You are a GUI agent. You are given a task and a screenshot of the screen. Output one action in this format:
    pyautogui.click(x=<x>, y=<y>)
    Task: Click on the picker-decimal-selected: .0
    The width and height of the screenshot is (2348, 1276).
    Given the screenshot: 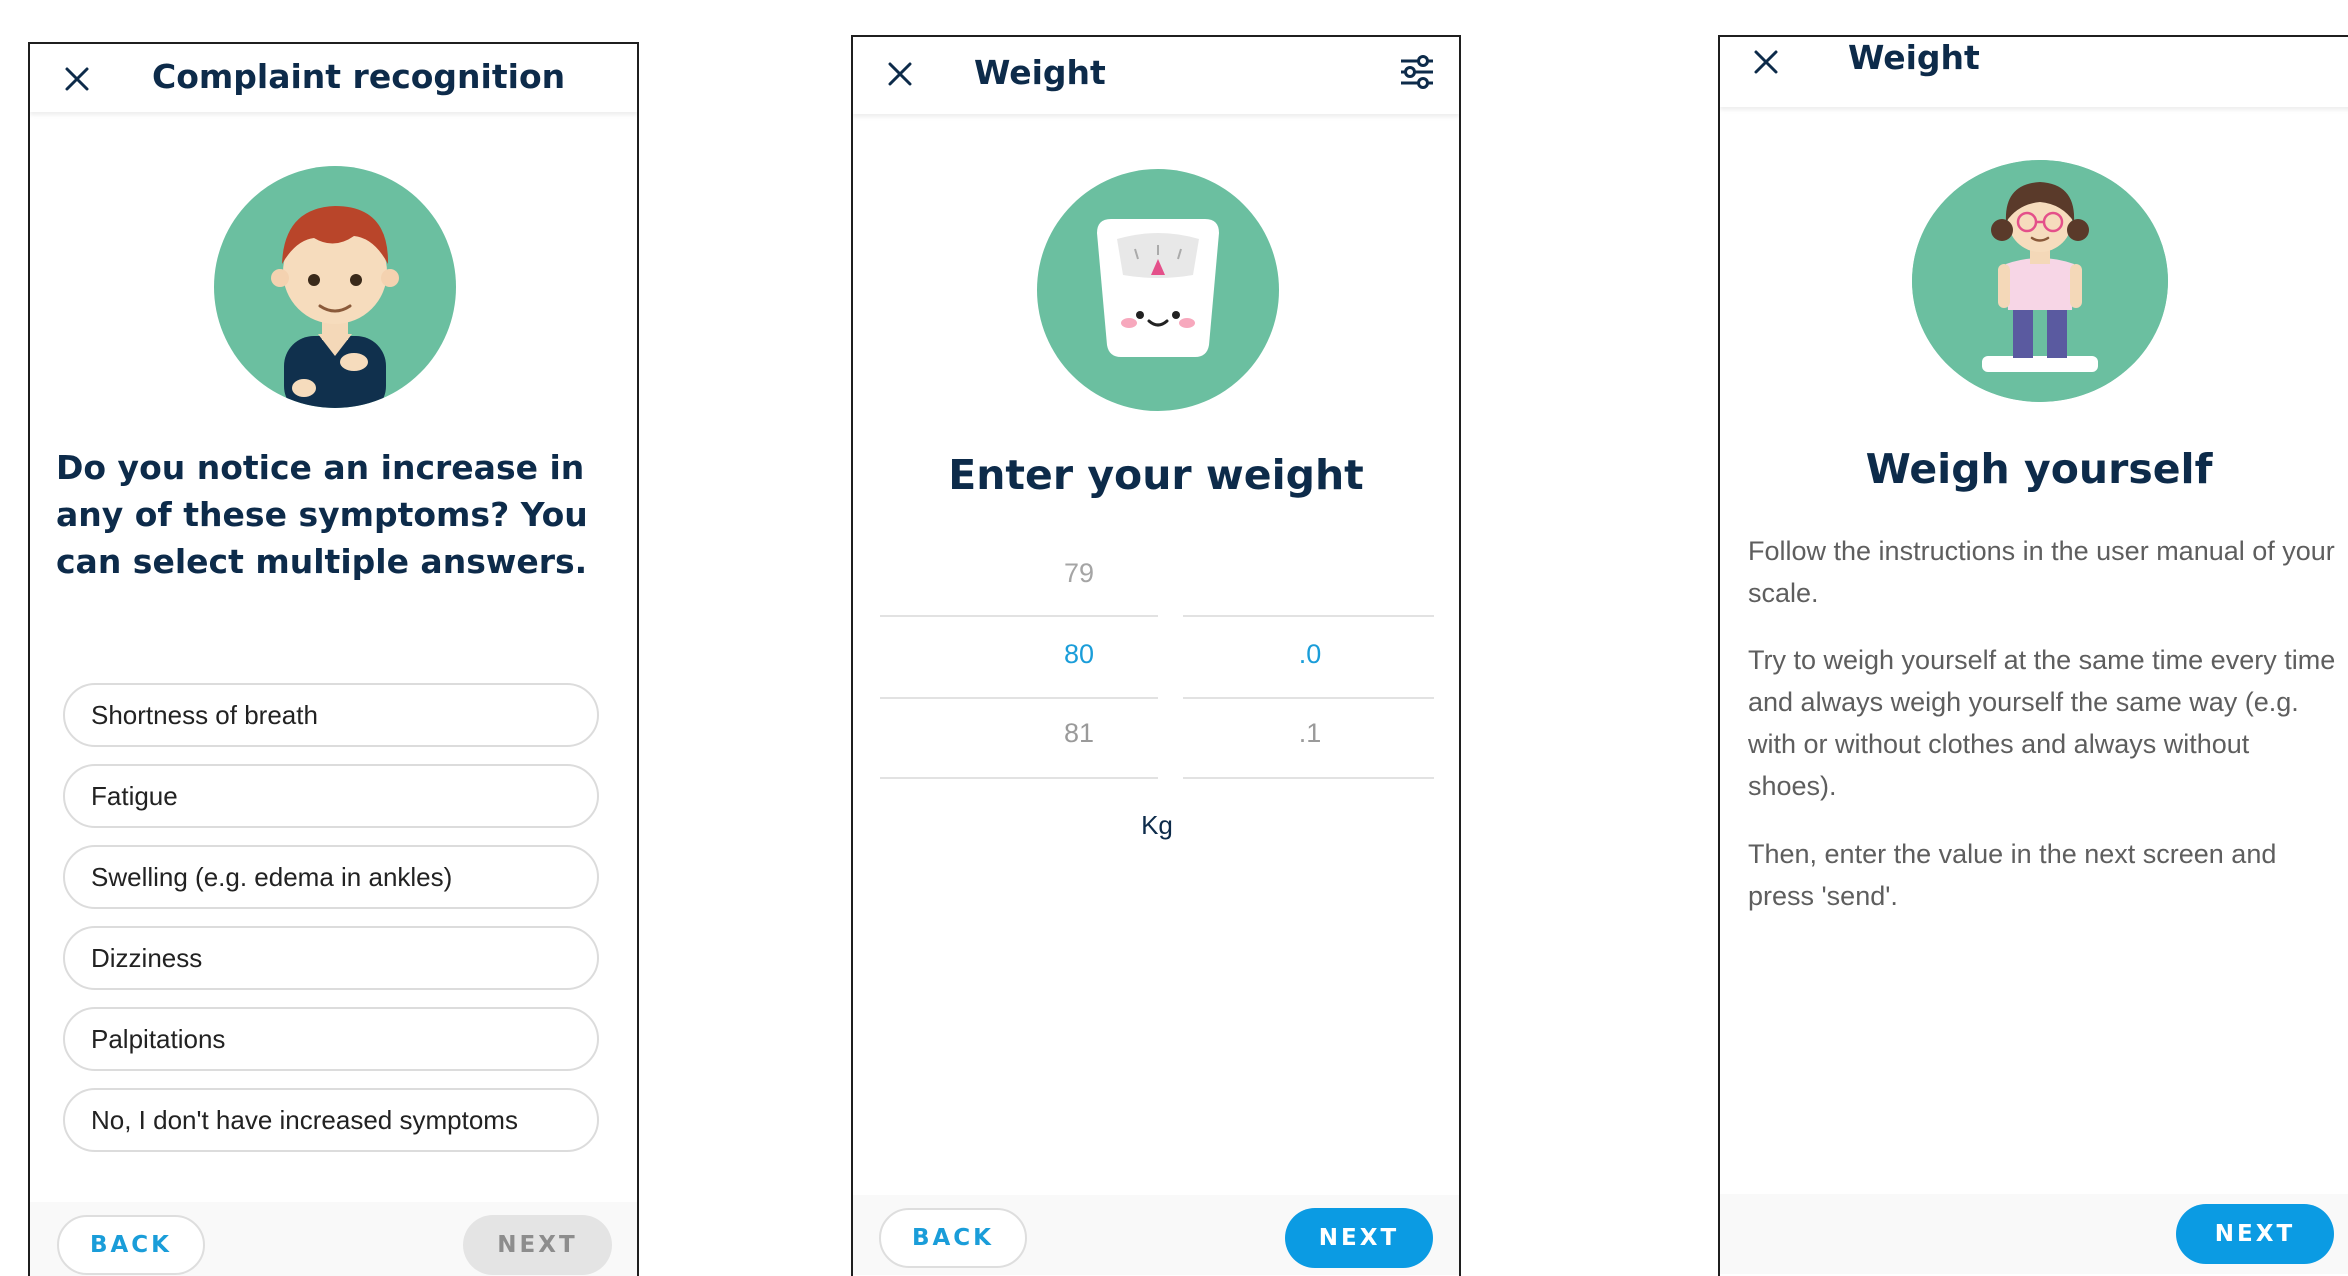 What is the action you would take?
    pyautogui.click(x=1310, y=654)
    